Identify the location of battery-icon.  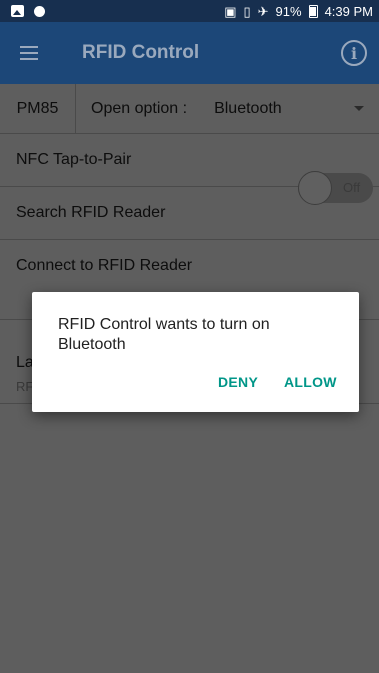
(313, 11).